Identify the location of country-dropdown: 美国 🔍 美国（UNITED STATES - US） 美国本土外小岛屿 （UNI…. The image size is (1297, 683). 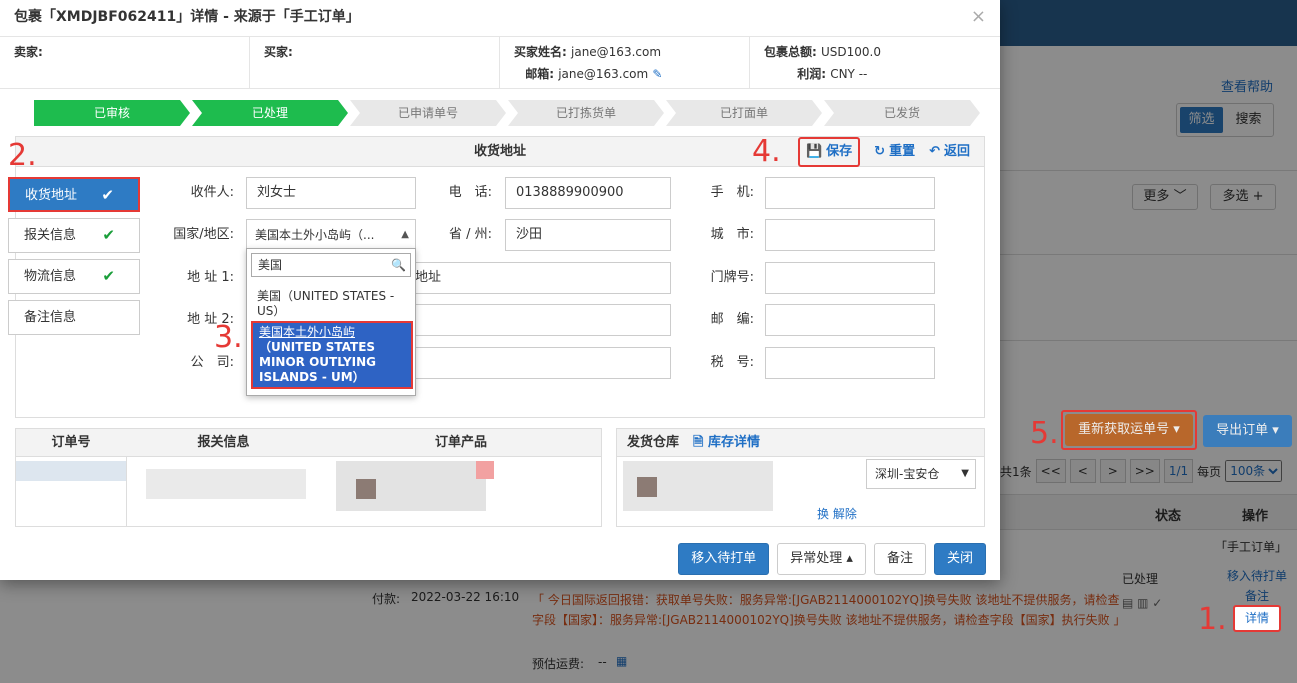
(331, 322).